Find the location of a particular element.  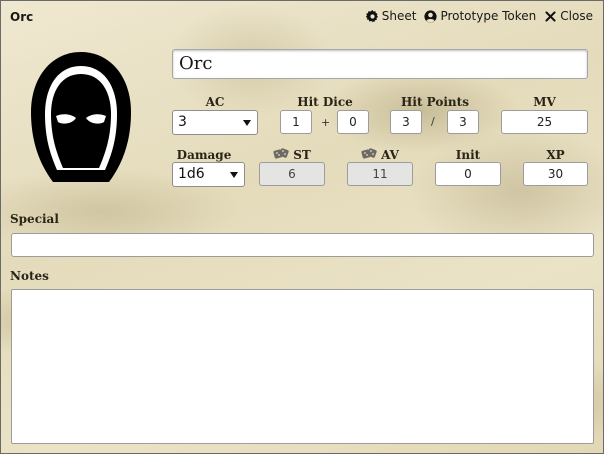

hit-points-slash: / is located at coordinates (433, 121).